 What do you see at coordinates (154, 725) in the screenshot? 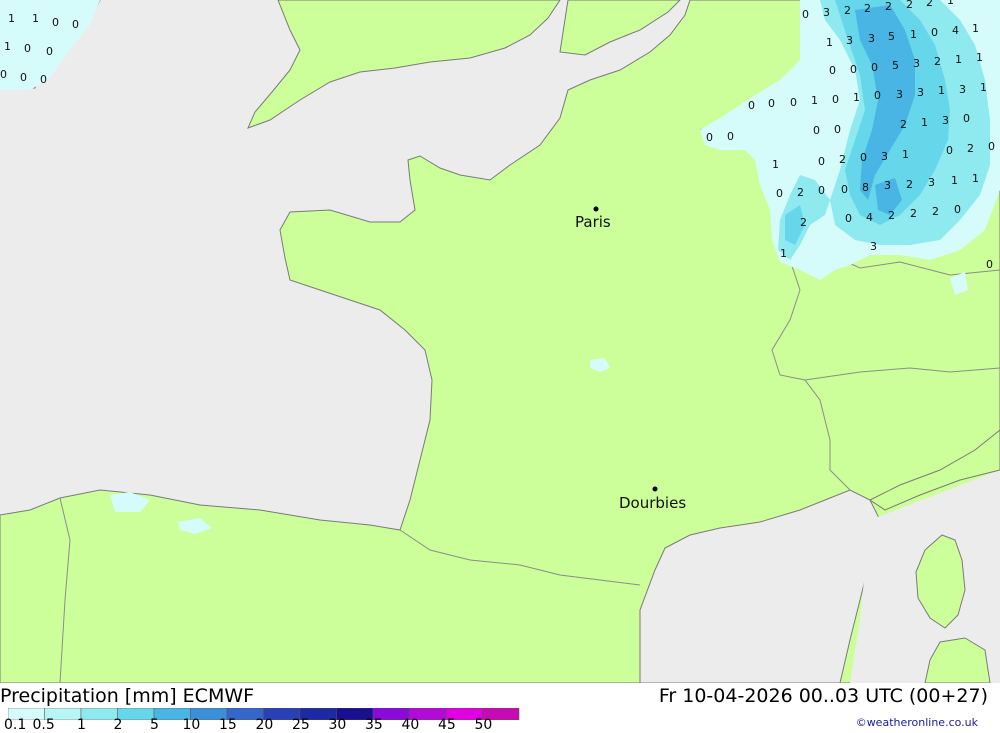
I see `legend-tick-label: 5` at bounding box center [154, 725].